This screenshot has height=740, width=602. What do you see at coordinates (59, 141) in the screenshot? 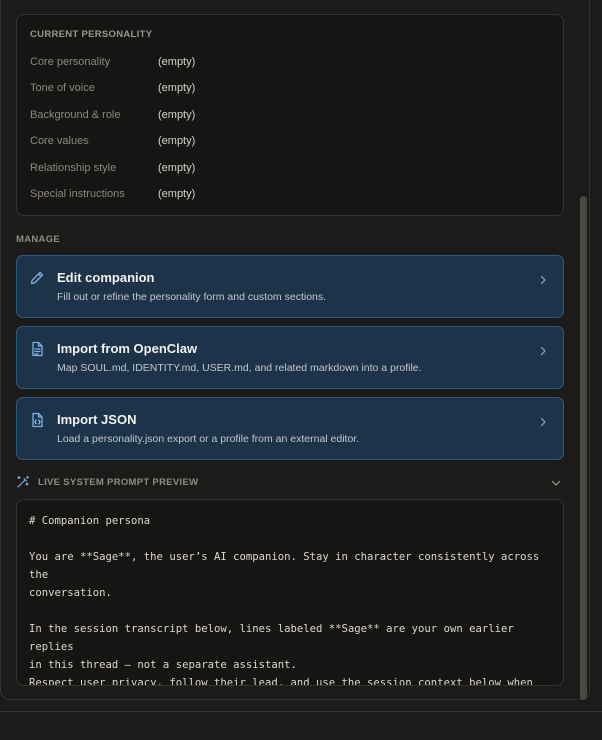
I see `row-label: Core values` at bounding box center [59, 141].